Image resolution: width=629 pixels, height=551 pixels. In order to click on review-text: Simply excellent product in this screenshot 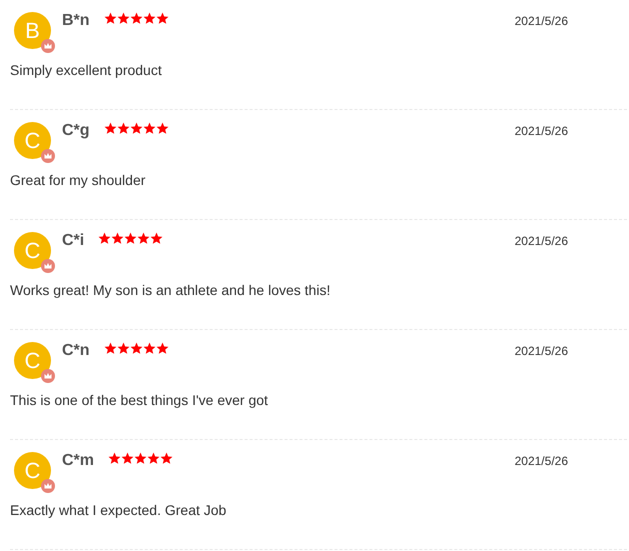, I will do `click(86, 70)`.